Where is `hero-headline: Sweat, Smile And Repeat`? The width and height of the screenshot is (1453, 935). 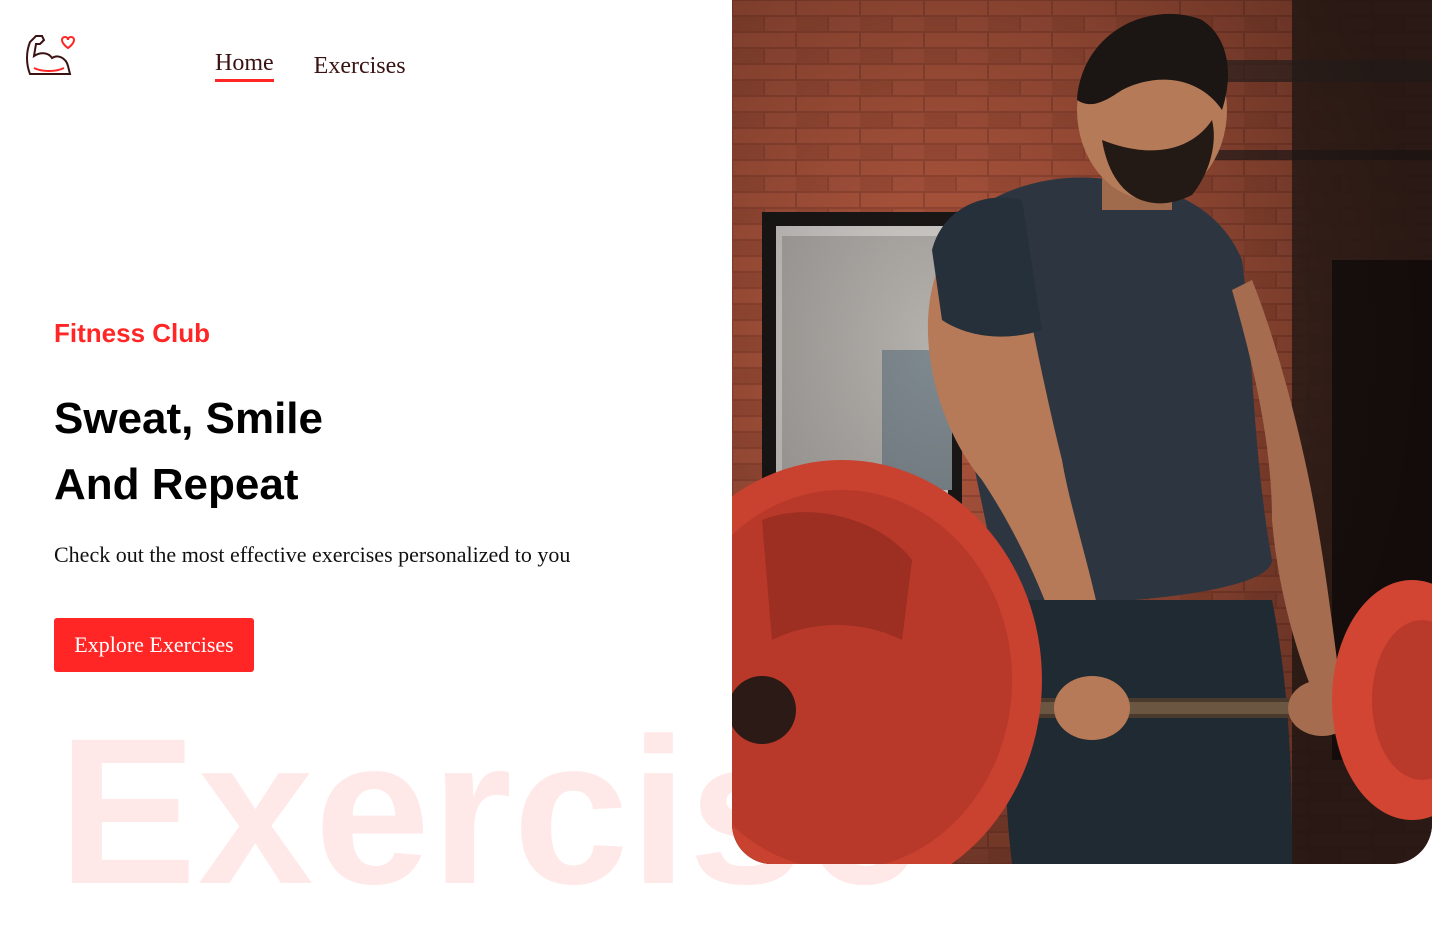
hero-headline: Sweat, Smile And Repeat is located at coordinates (188, 452).